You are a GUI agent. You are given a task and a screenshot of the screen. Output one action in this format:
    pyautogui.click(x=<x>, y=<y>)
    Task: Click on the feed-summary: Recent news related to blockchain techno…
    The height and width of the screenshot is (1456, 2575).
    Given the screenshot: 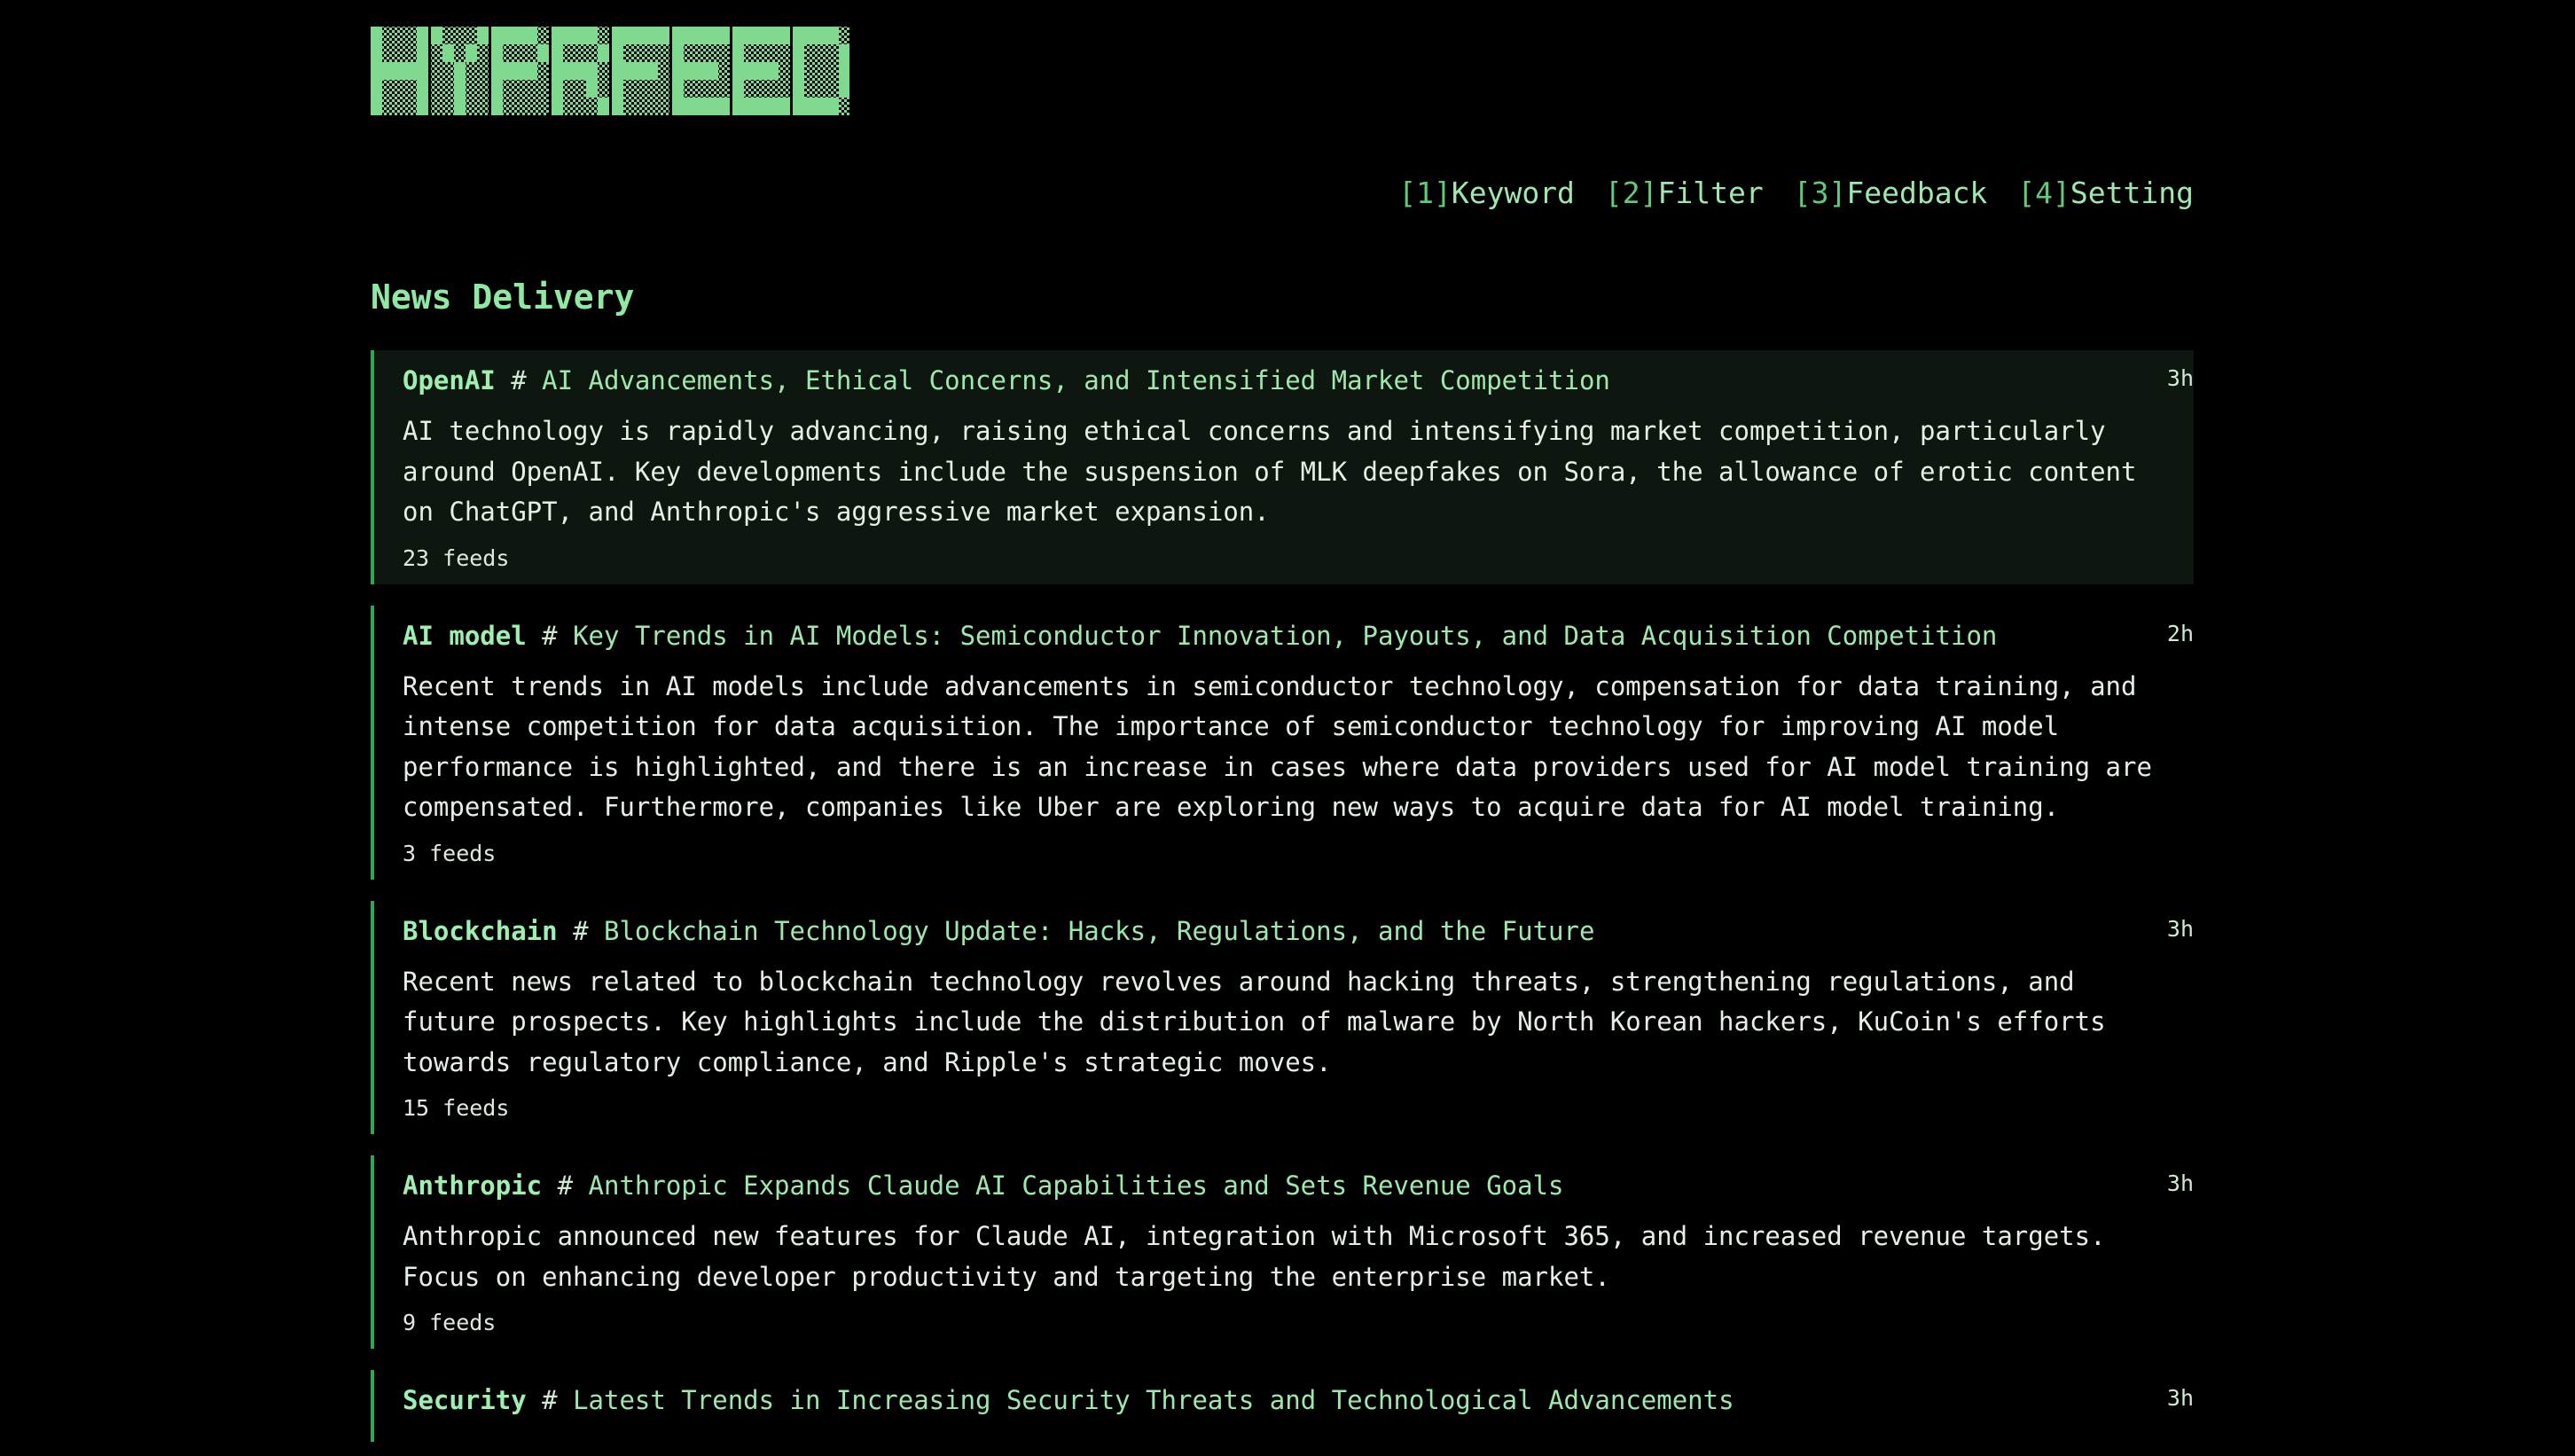 What is the action you would take?
    pyautogui.click(x=1254, y=1021)
    